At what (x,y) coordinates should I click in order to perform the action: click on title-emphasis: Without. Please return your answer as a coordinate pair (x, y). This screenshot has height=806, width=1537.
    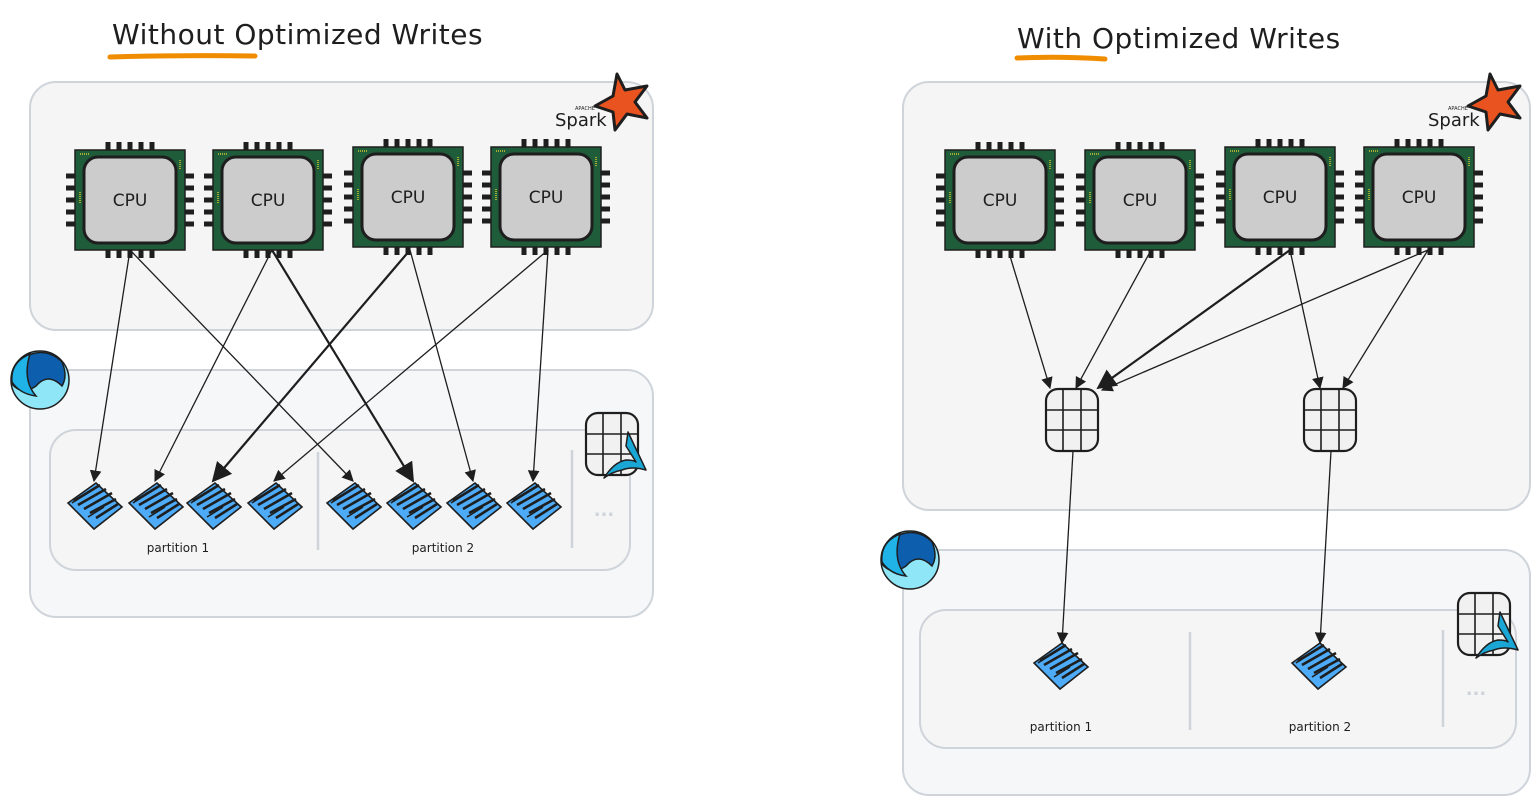
    Looking at the image, I should click on (168, 34).